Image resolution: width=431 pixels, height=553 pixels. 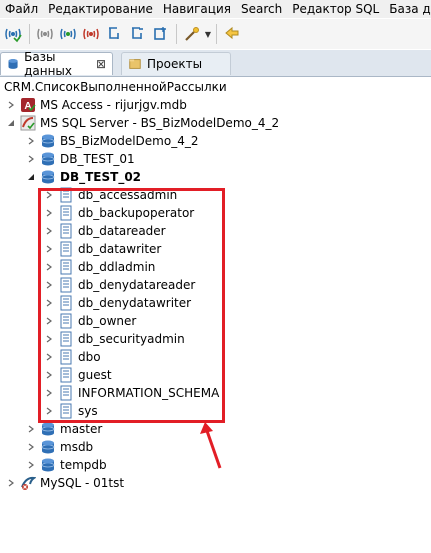 I want to click on tree-node-database: BS_BizModelDemo_4_2, so click(x=112, y=141).